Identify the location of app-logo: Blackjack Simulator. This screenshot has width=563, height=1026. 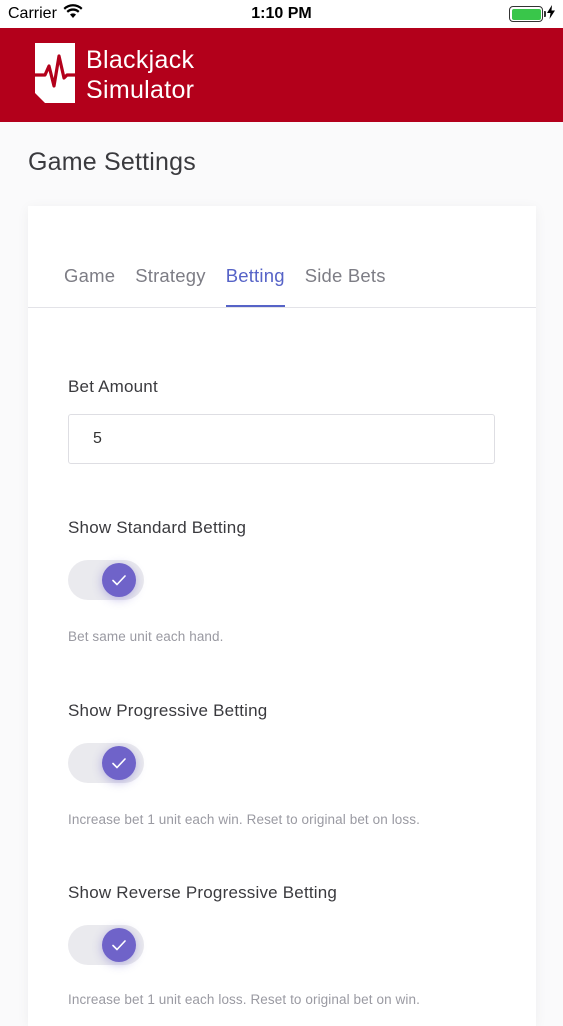
(113, 75).